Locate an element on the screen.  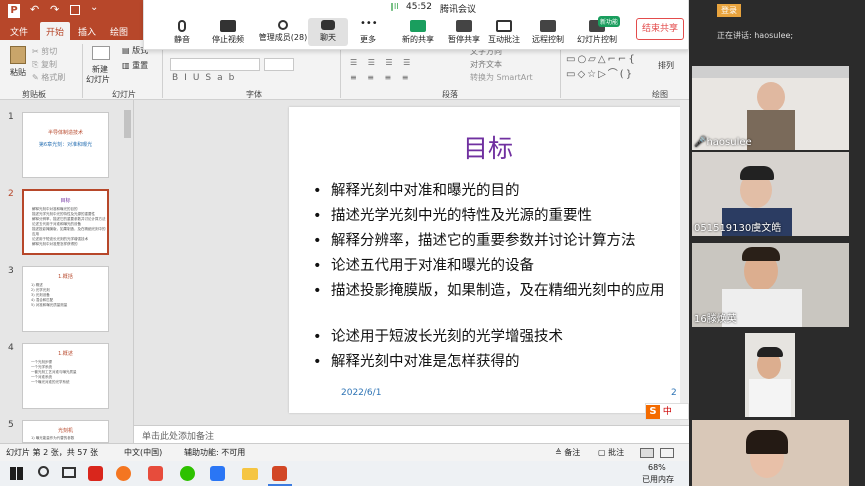
login-button: 登录 is located at coordinates (729, 10).